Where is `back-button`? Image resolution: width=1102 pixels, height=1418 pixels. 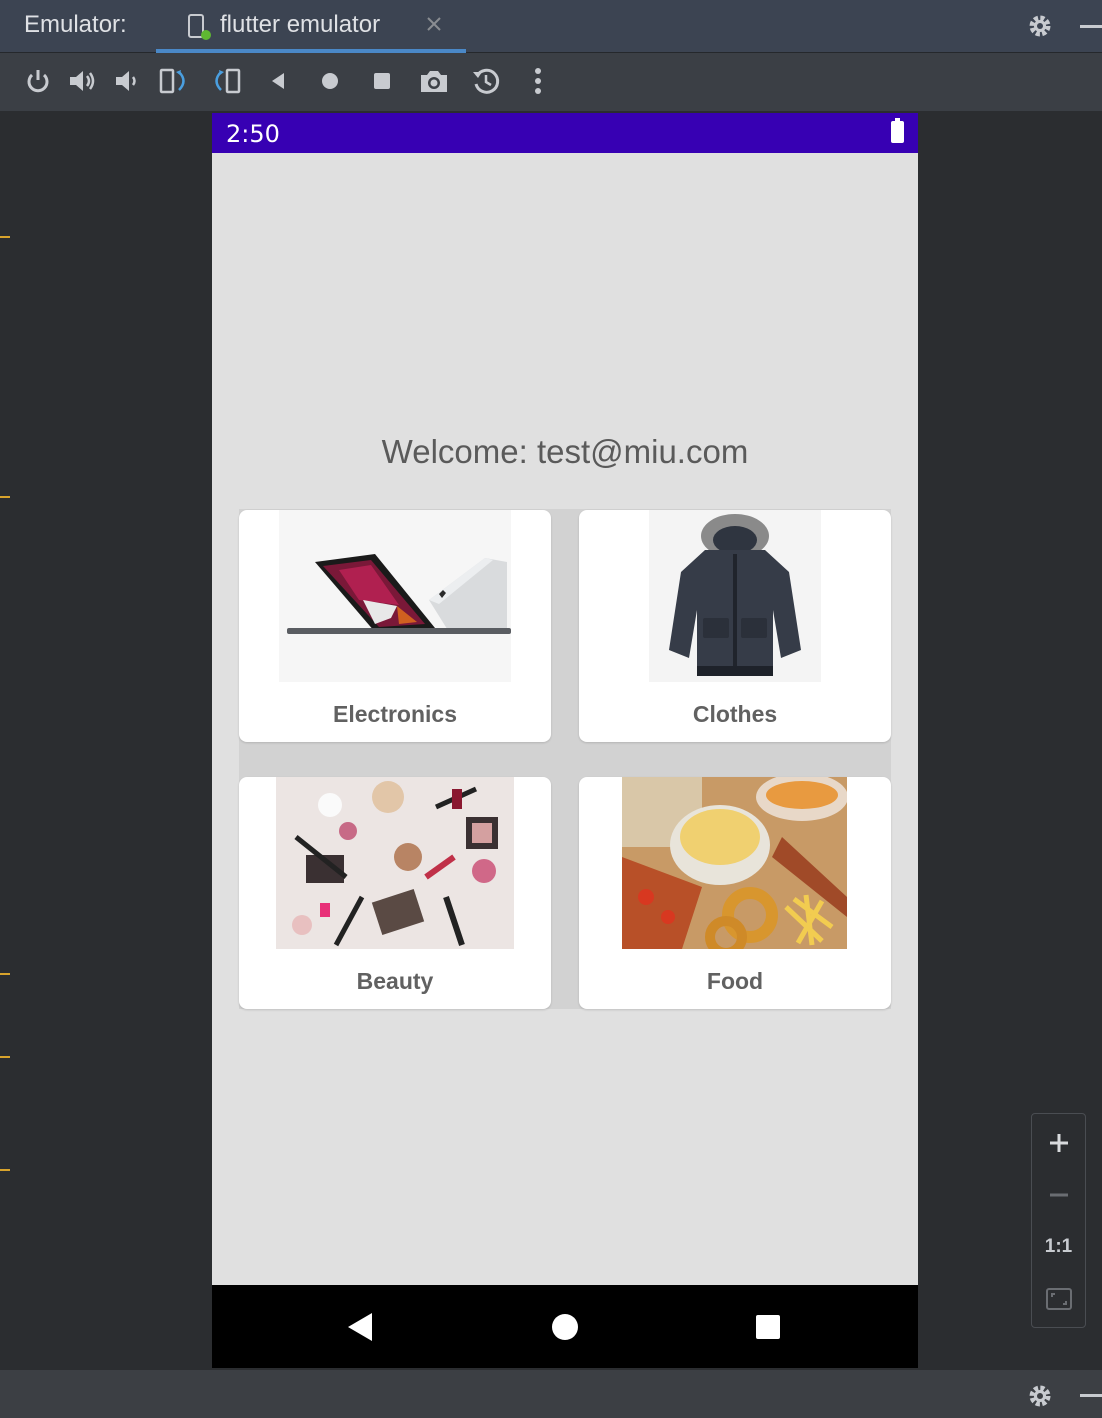
back-button is located at coordinates (278, 81).